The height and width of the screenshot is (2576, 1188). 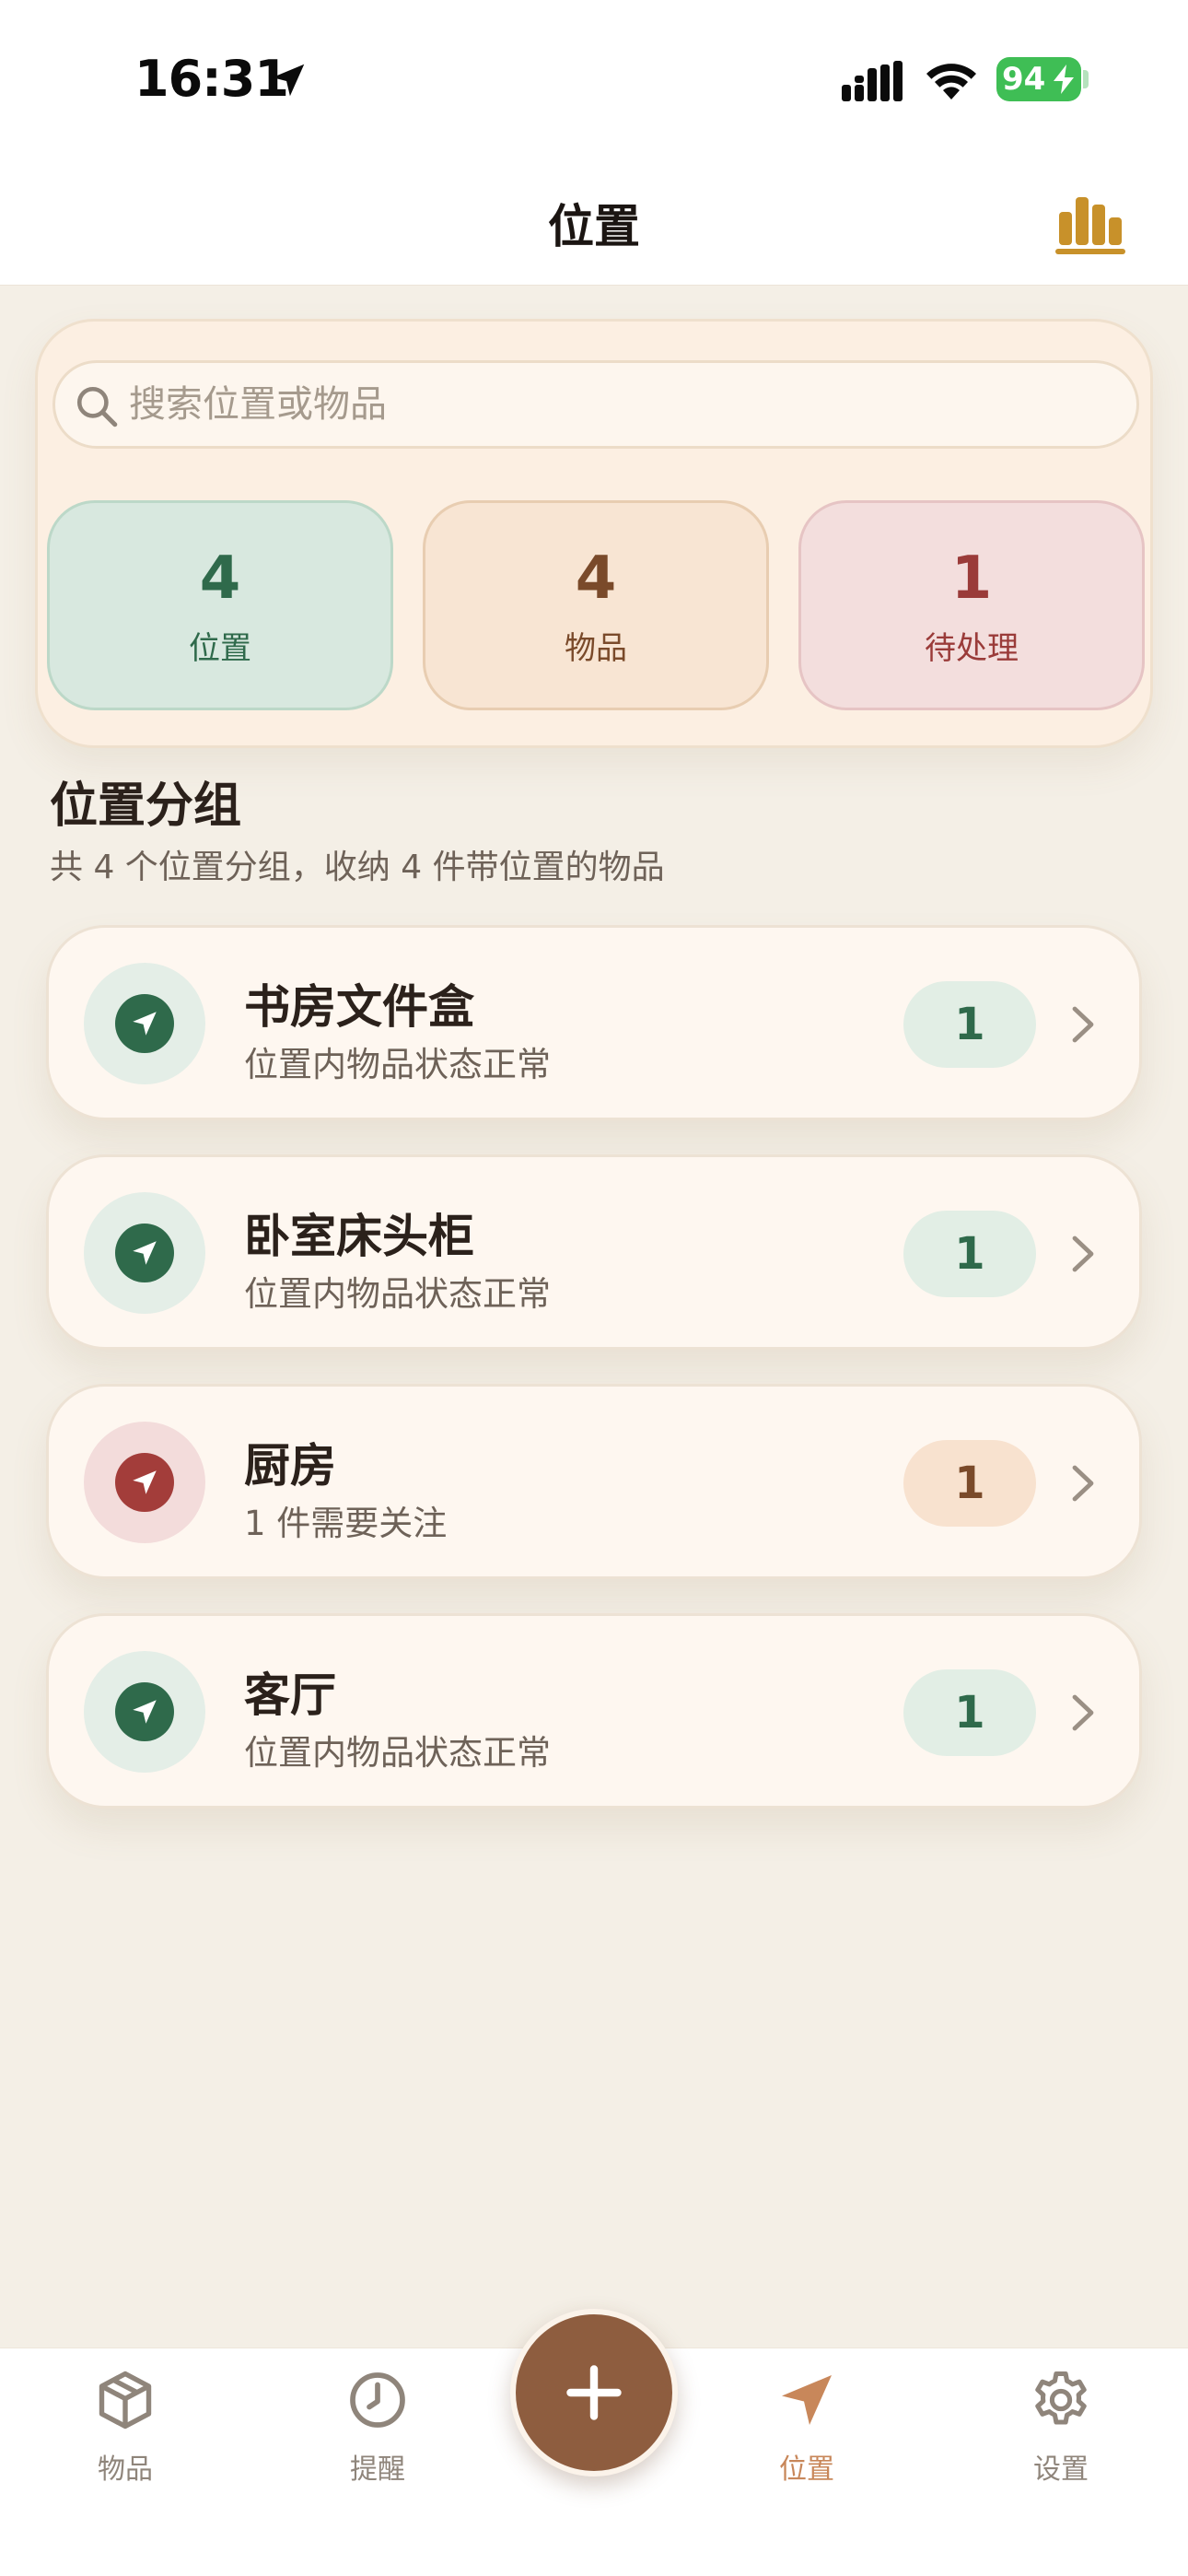 I want to click on tab-reminders: 提醒, so click(x=377, y=2440).